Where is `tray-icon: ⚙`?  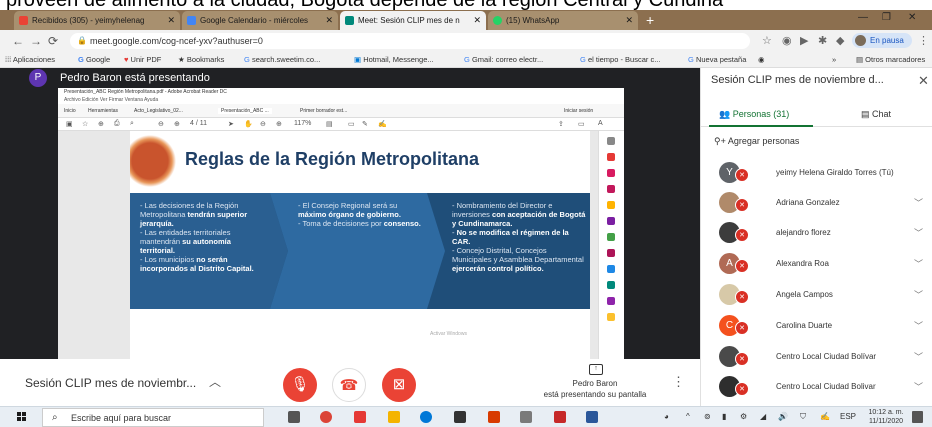 tray-icon: ⚙ is located at coordinates (743, 416).